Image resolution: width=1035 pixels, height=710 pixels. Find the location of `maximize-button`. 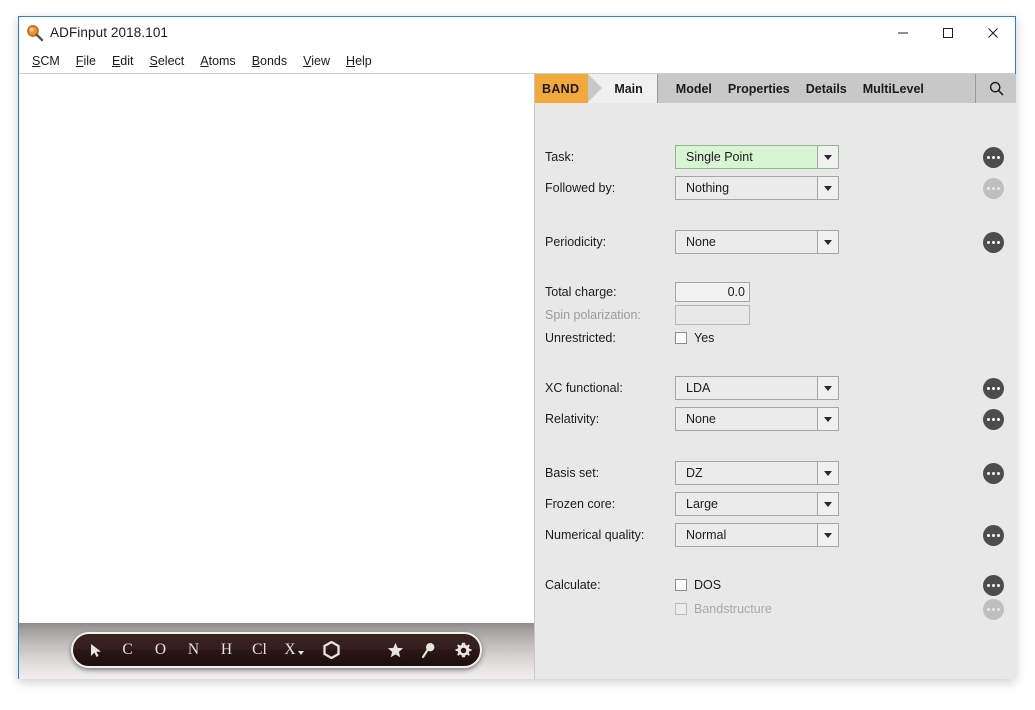

maximize-button is located at coordinates (947, 32).